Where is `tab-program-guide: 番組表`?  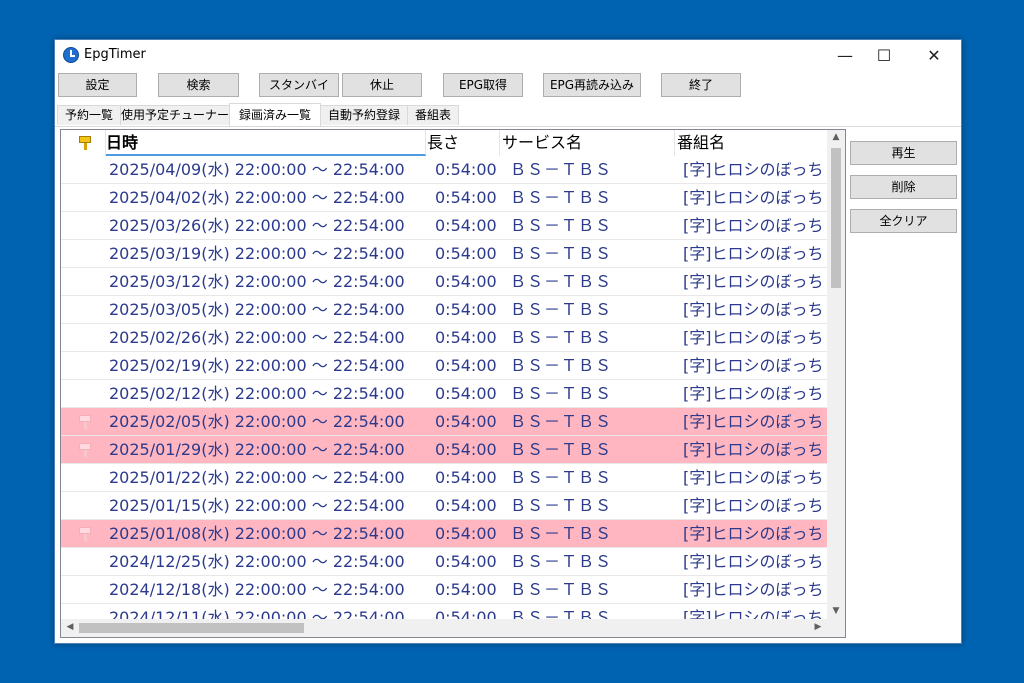
tab-program-guide: 番組表 is located at coordinates (433, 115).